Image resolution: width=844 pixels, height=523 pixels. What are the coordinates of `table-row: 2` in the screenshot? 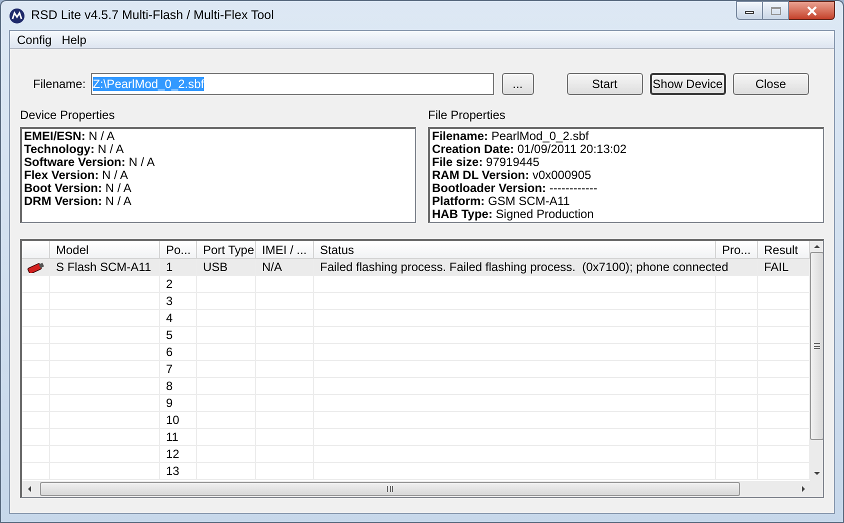 It's located at (416, 284).